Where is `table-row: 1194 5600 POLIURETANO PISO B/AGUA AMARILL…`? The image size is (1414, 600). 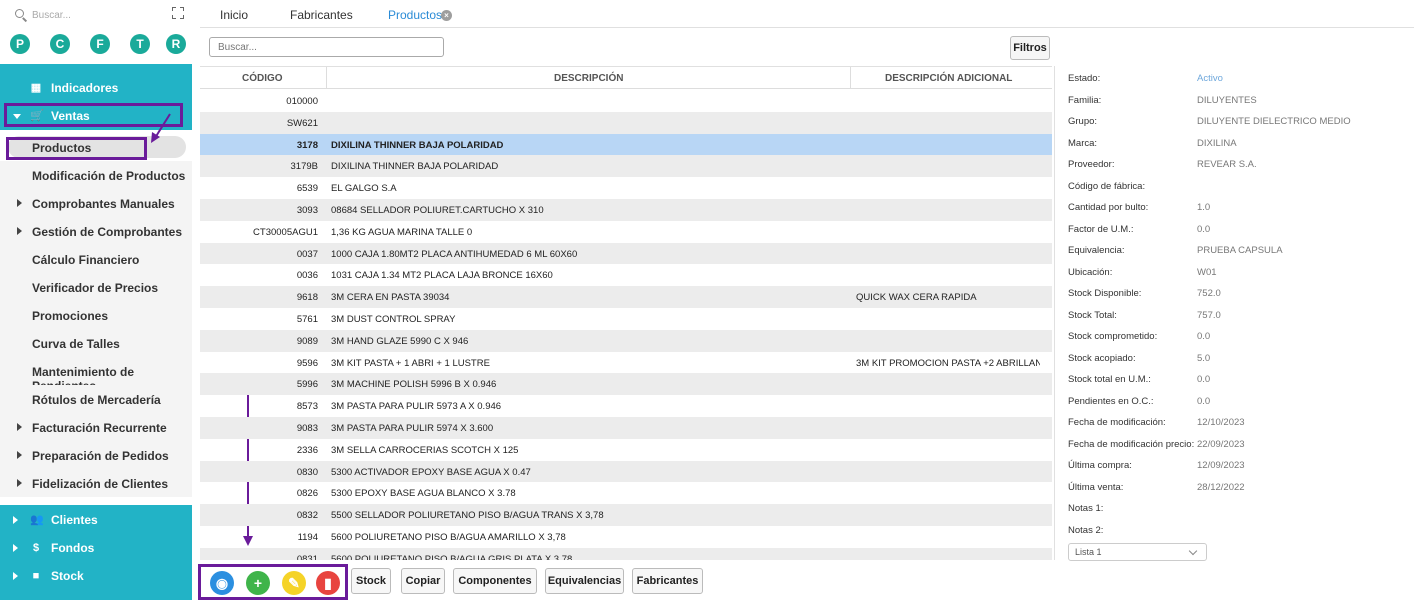
table-row: 1194 5600 POLIURETANO PISO B/AGUA AMARILL… is located at coordinates (626, 537).